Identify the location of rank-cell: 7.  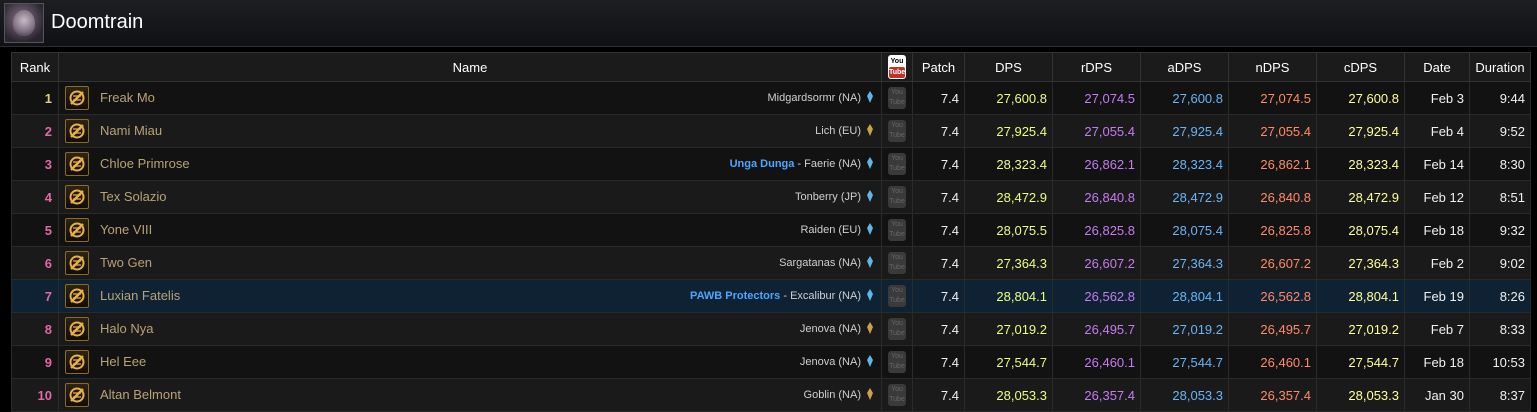
(35, 296).